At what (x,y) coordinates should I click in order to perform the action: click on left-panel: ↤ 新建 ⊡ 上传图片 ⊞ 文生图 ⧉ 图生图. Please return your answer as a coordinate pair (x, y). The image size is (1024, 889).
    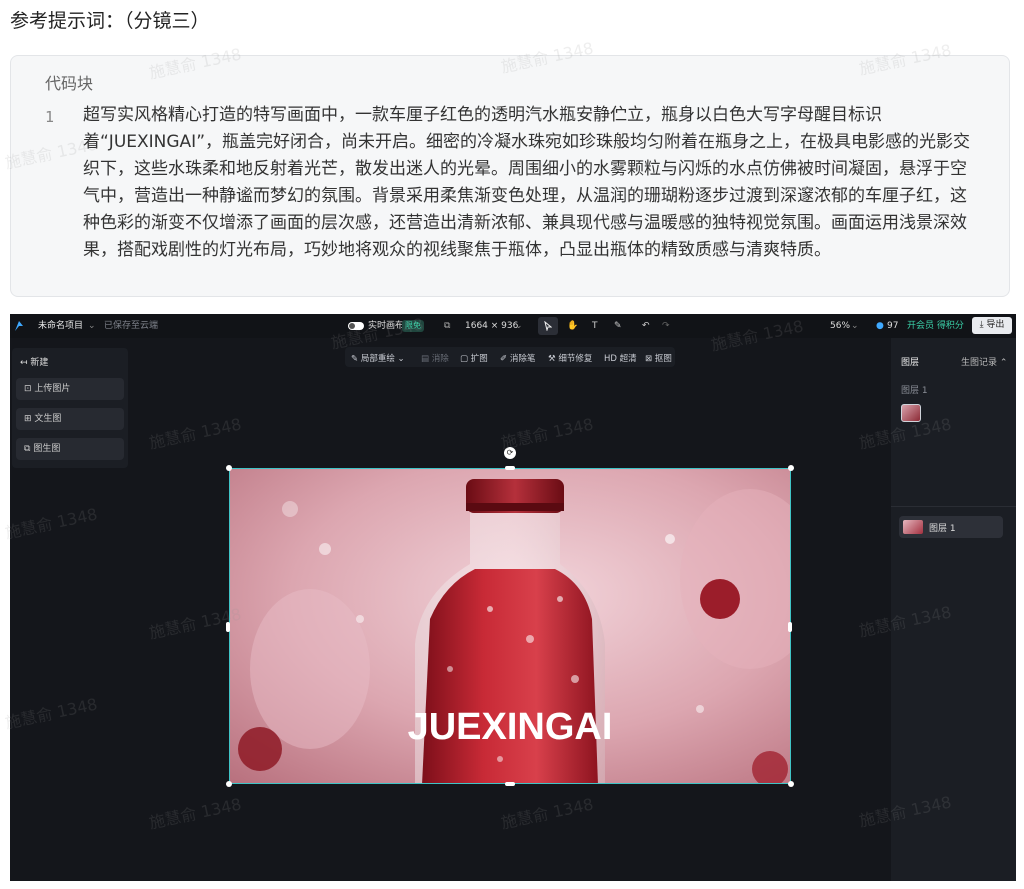
    Looking at the image, I should click on (70, 408).